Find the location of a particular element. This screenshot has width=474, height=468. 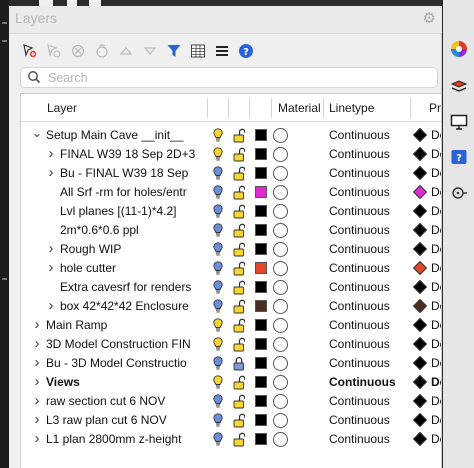

layer-name: Lvl planes [(11-1)*4.2] is located at coordinates (132, 211).